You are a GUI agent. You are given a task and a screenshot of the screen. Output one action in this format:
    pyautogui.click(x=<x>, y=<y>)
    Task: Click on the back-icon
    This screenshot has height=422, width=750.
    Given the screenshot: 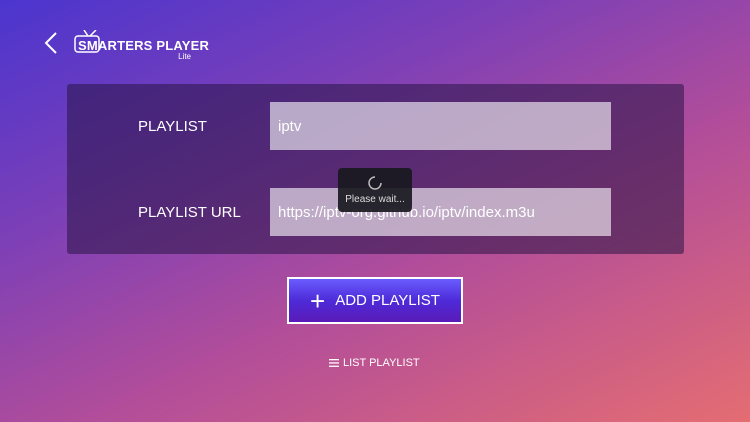 What is the action you would take?
    pyautogui.click(x=50, y=43)
    